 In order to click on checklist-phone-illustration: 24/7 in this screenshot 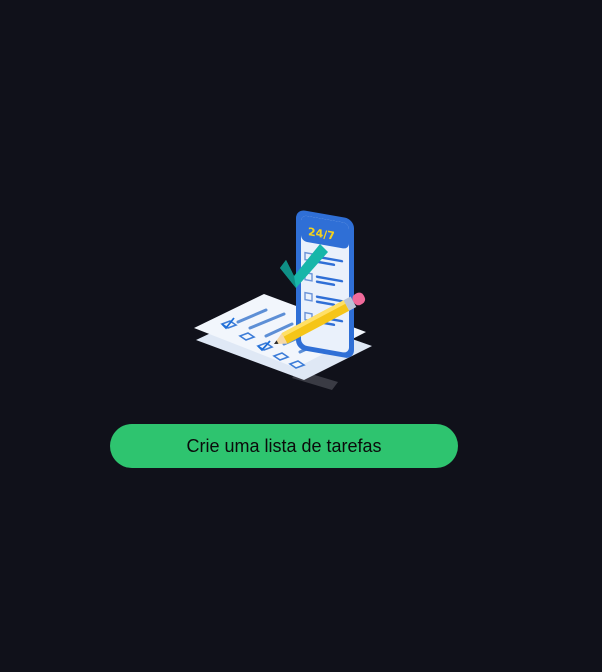, I will do `click(283, 297)`.